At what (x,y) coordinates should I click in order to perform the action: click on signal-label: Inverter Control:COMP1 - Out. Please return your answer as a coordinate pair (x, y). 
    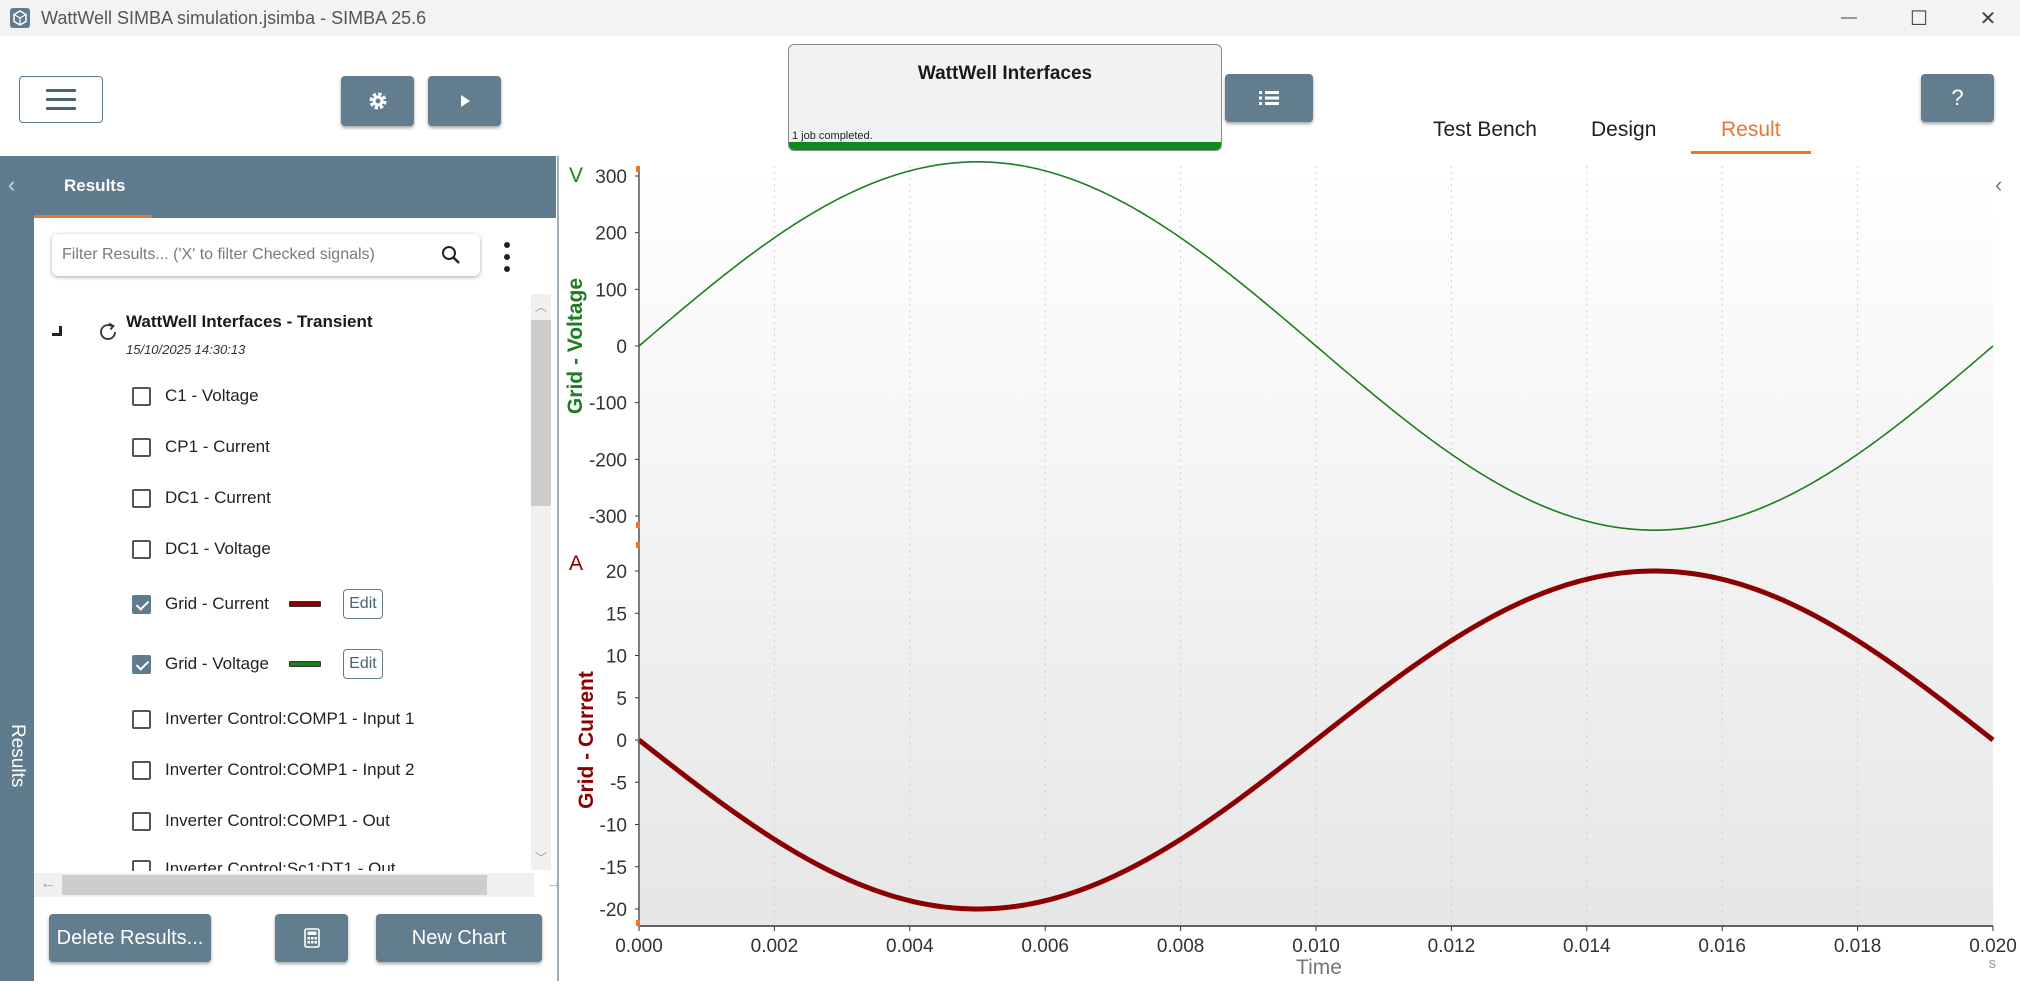
    Looking at the image, I should click on (277, 820).